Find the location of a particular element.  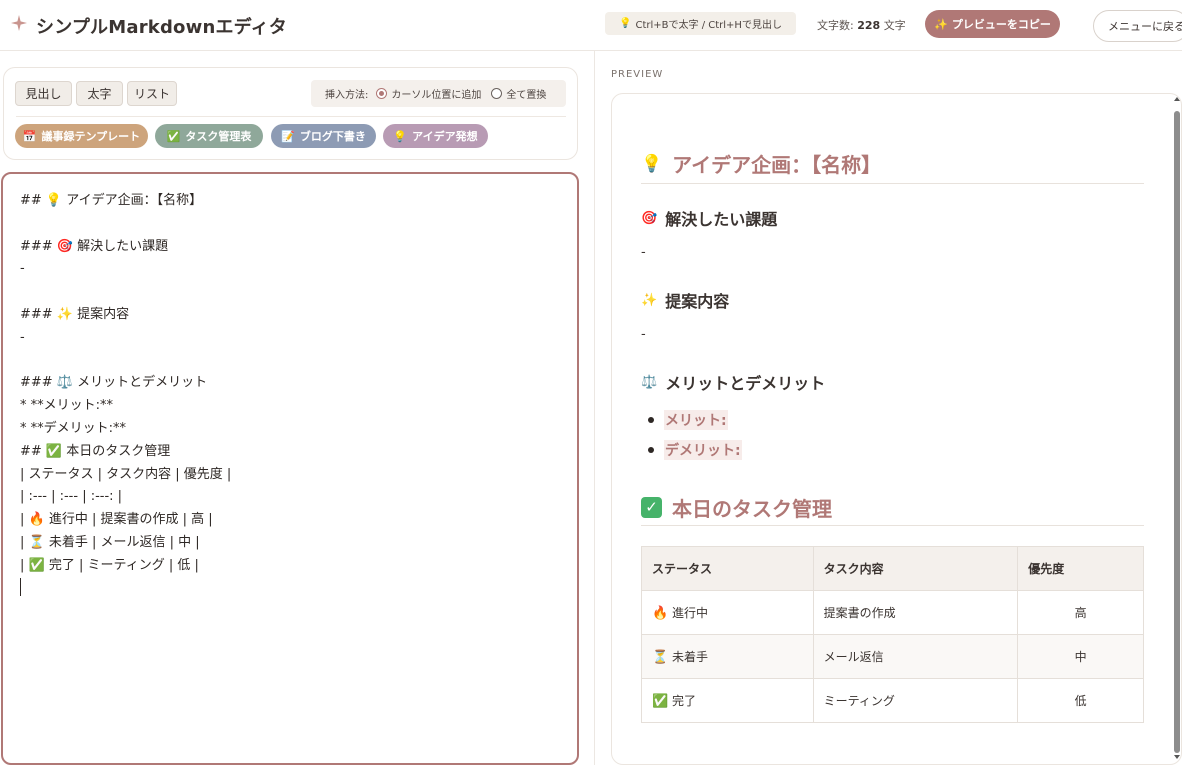

list-item-text: メリット: is located at coordinates (696, 420).